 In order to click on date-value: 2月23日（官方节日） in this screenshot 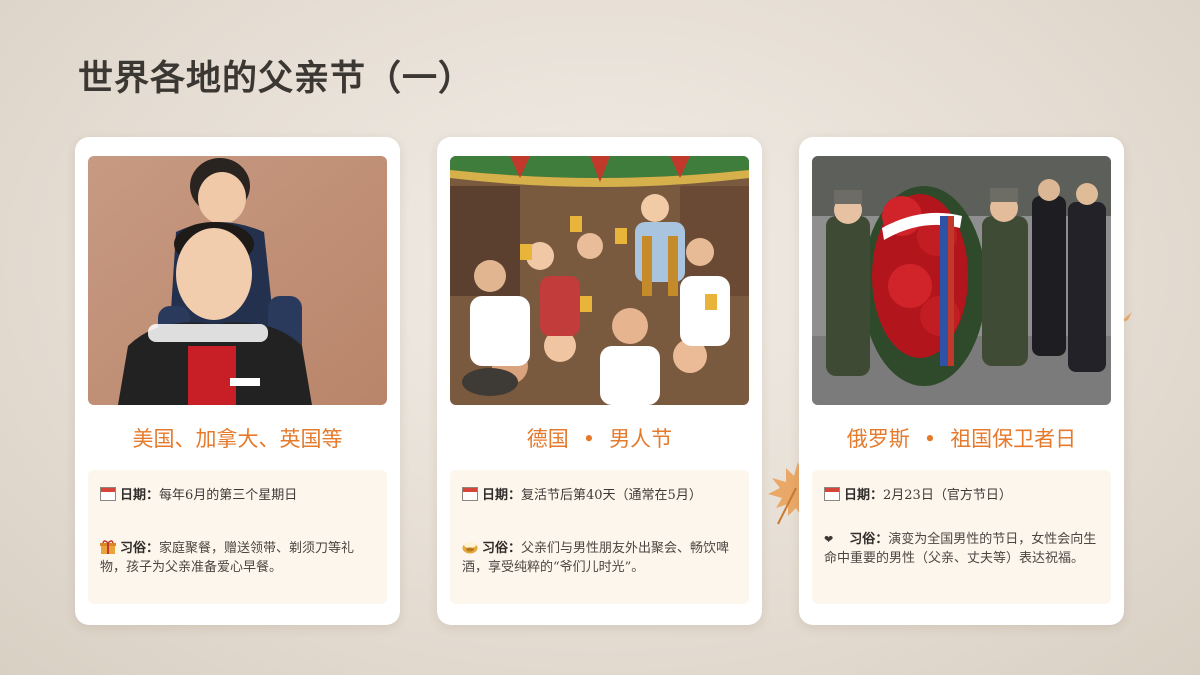, I will do `click(947, 495)`.